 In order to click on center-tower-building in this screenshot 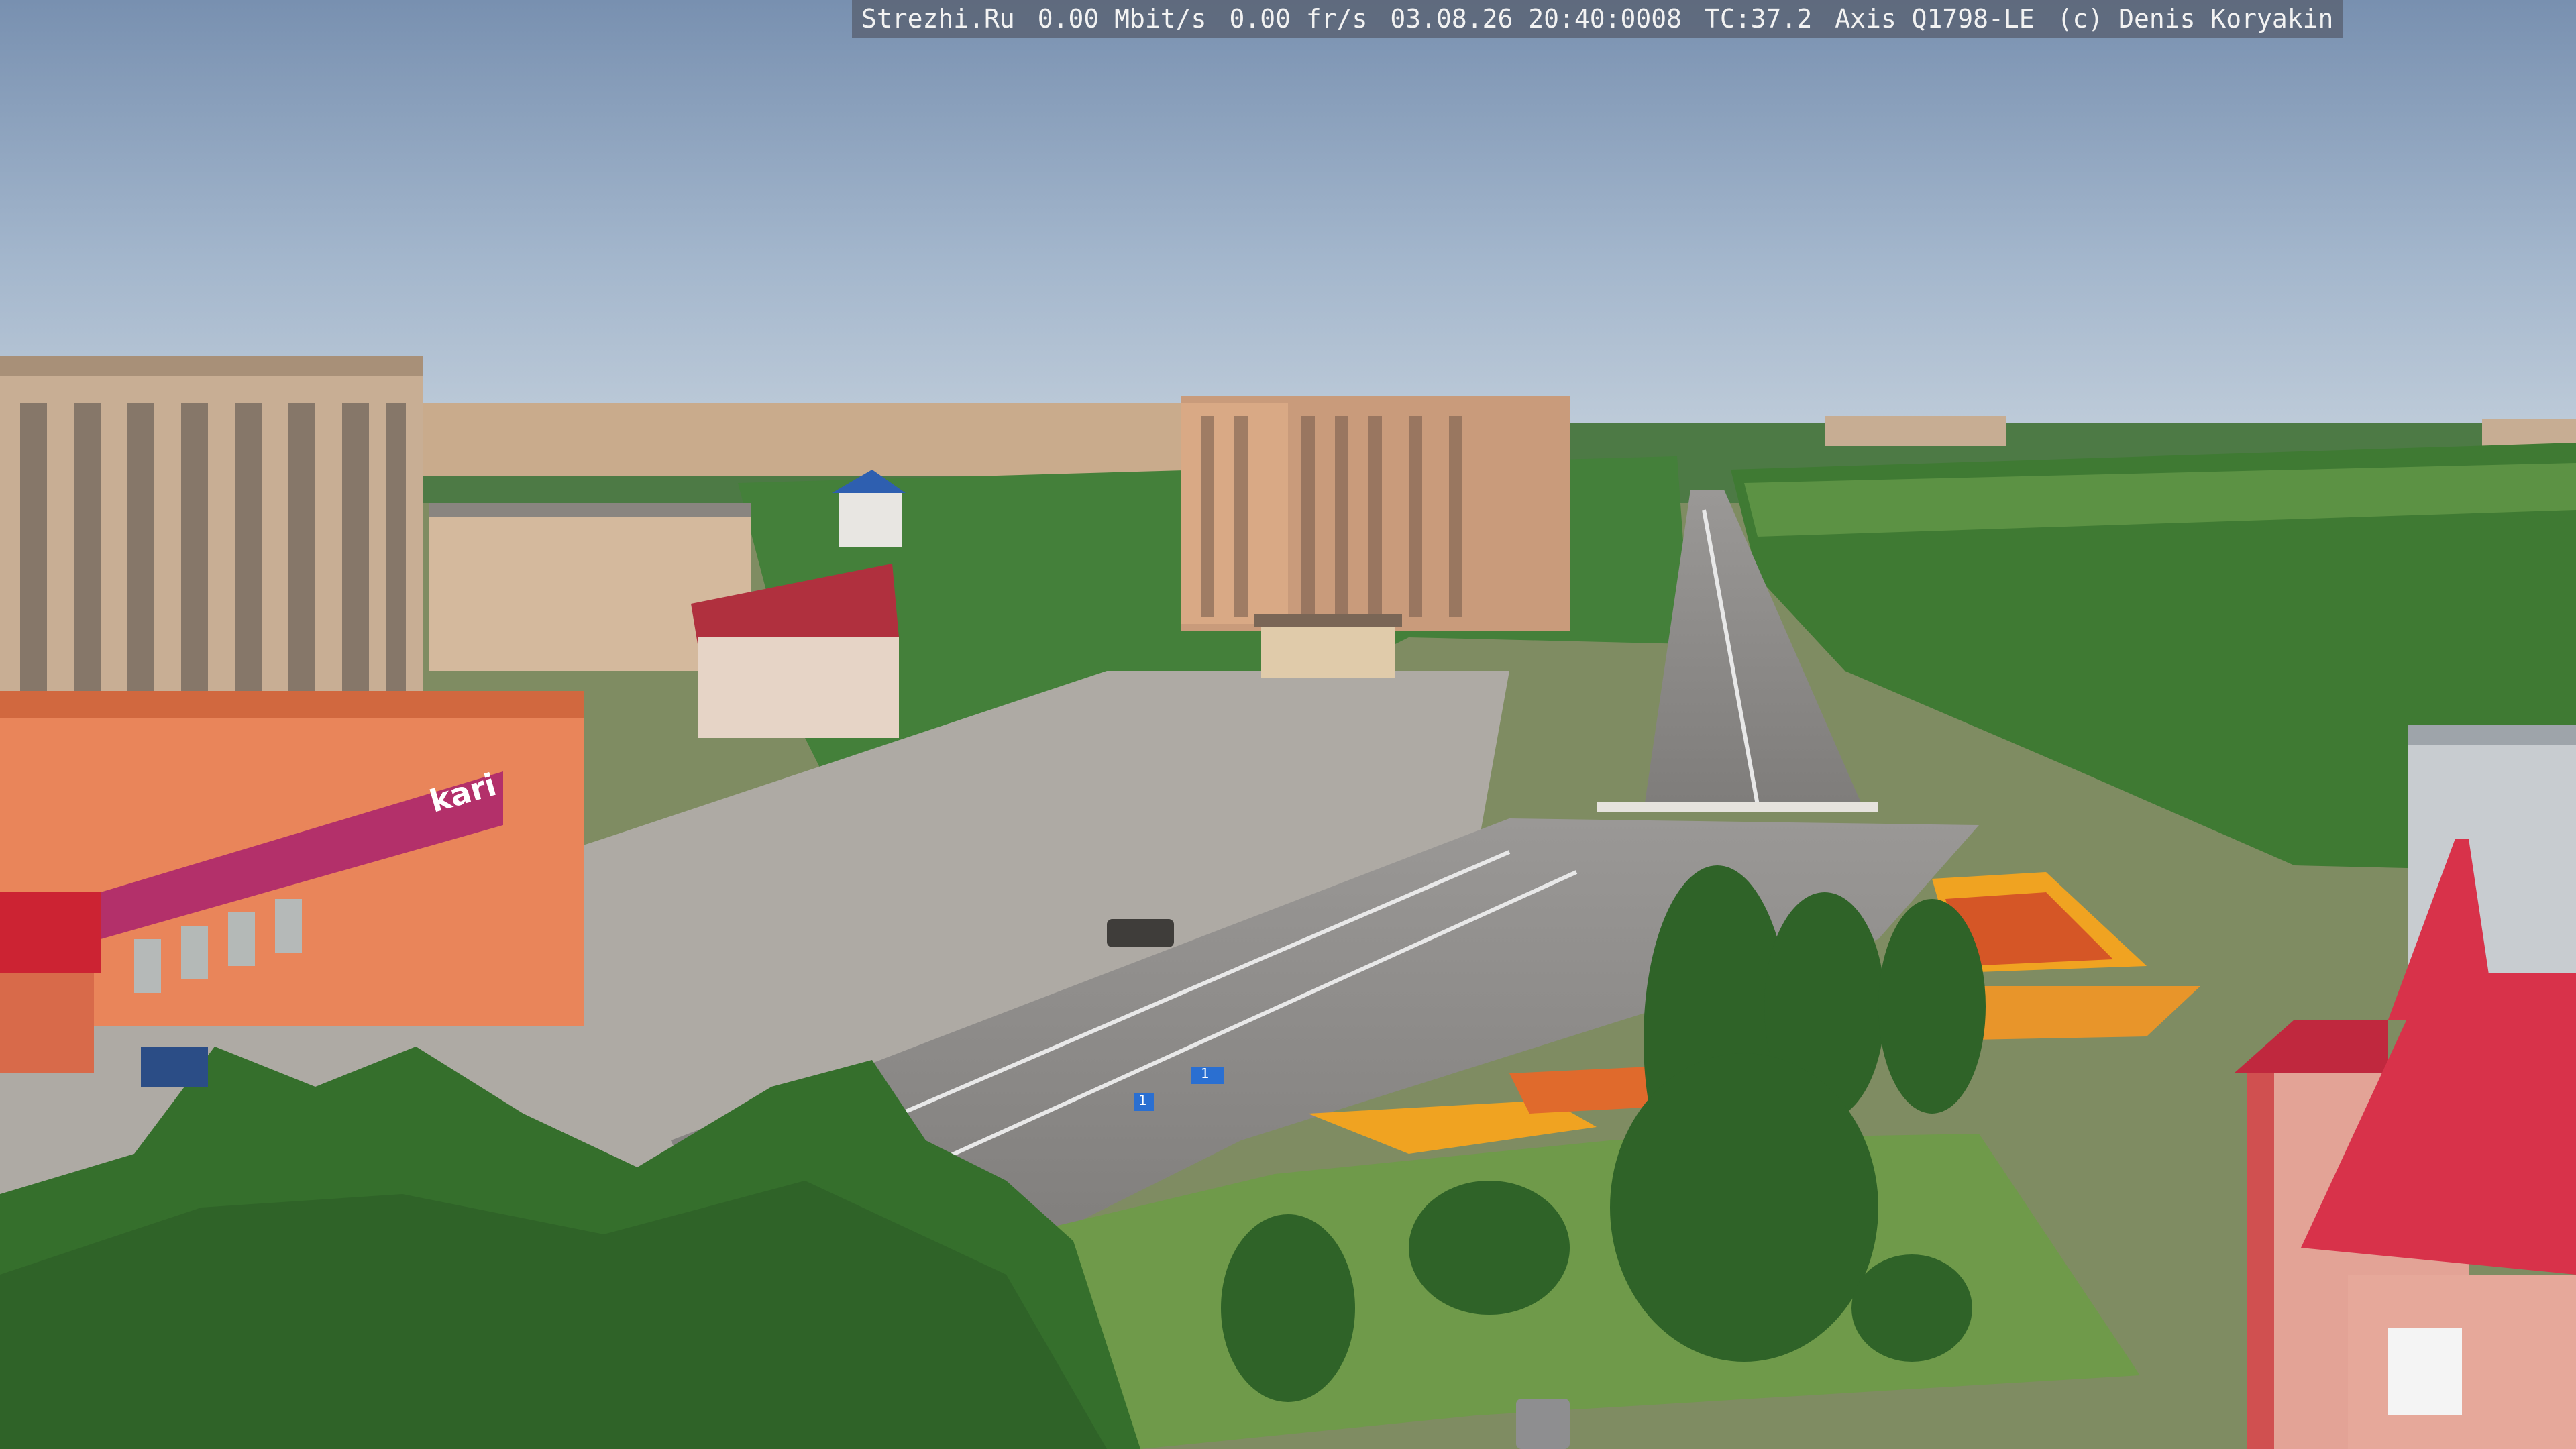, I will do `click(1375, 513)`.